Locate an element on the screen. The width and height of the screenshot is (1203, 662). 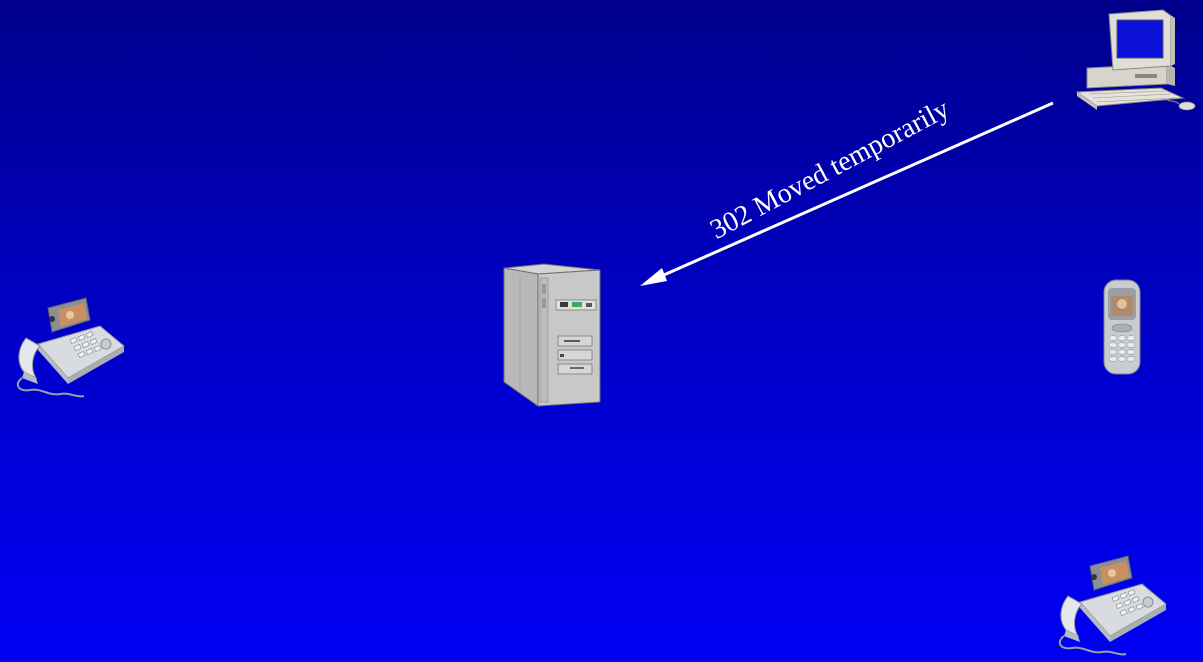
server-tower-icon is located at coordinates (552, 335).